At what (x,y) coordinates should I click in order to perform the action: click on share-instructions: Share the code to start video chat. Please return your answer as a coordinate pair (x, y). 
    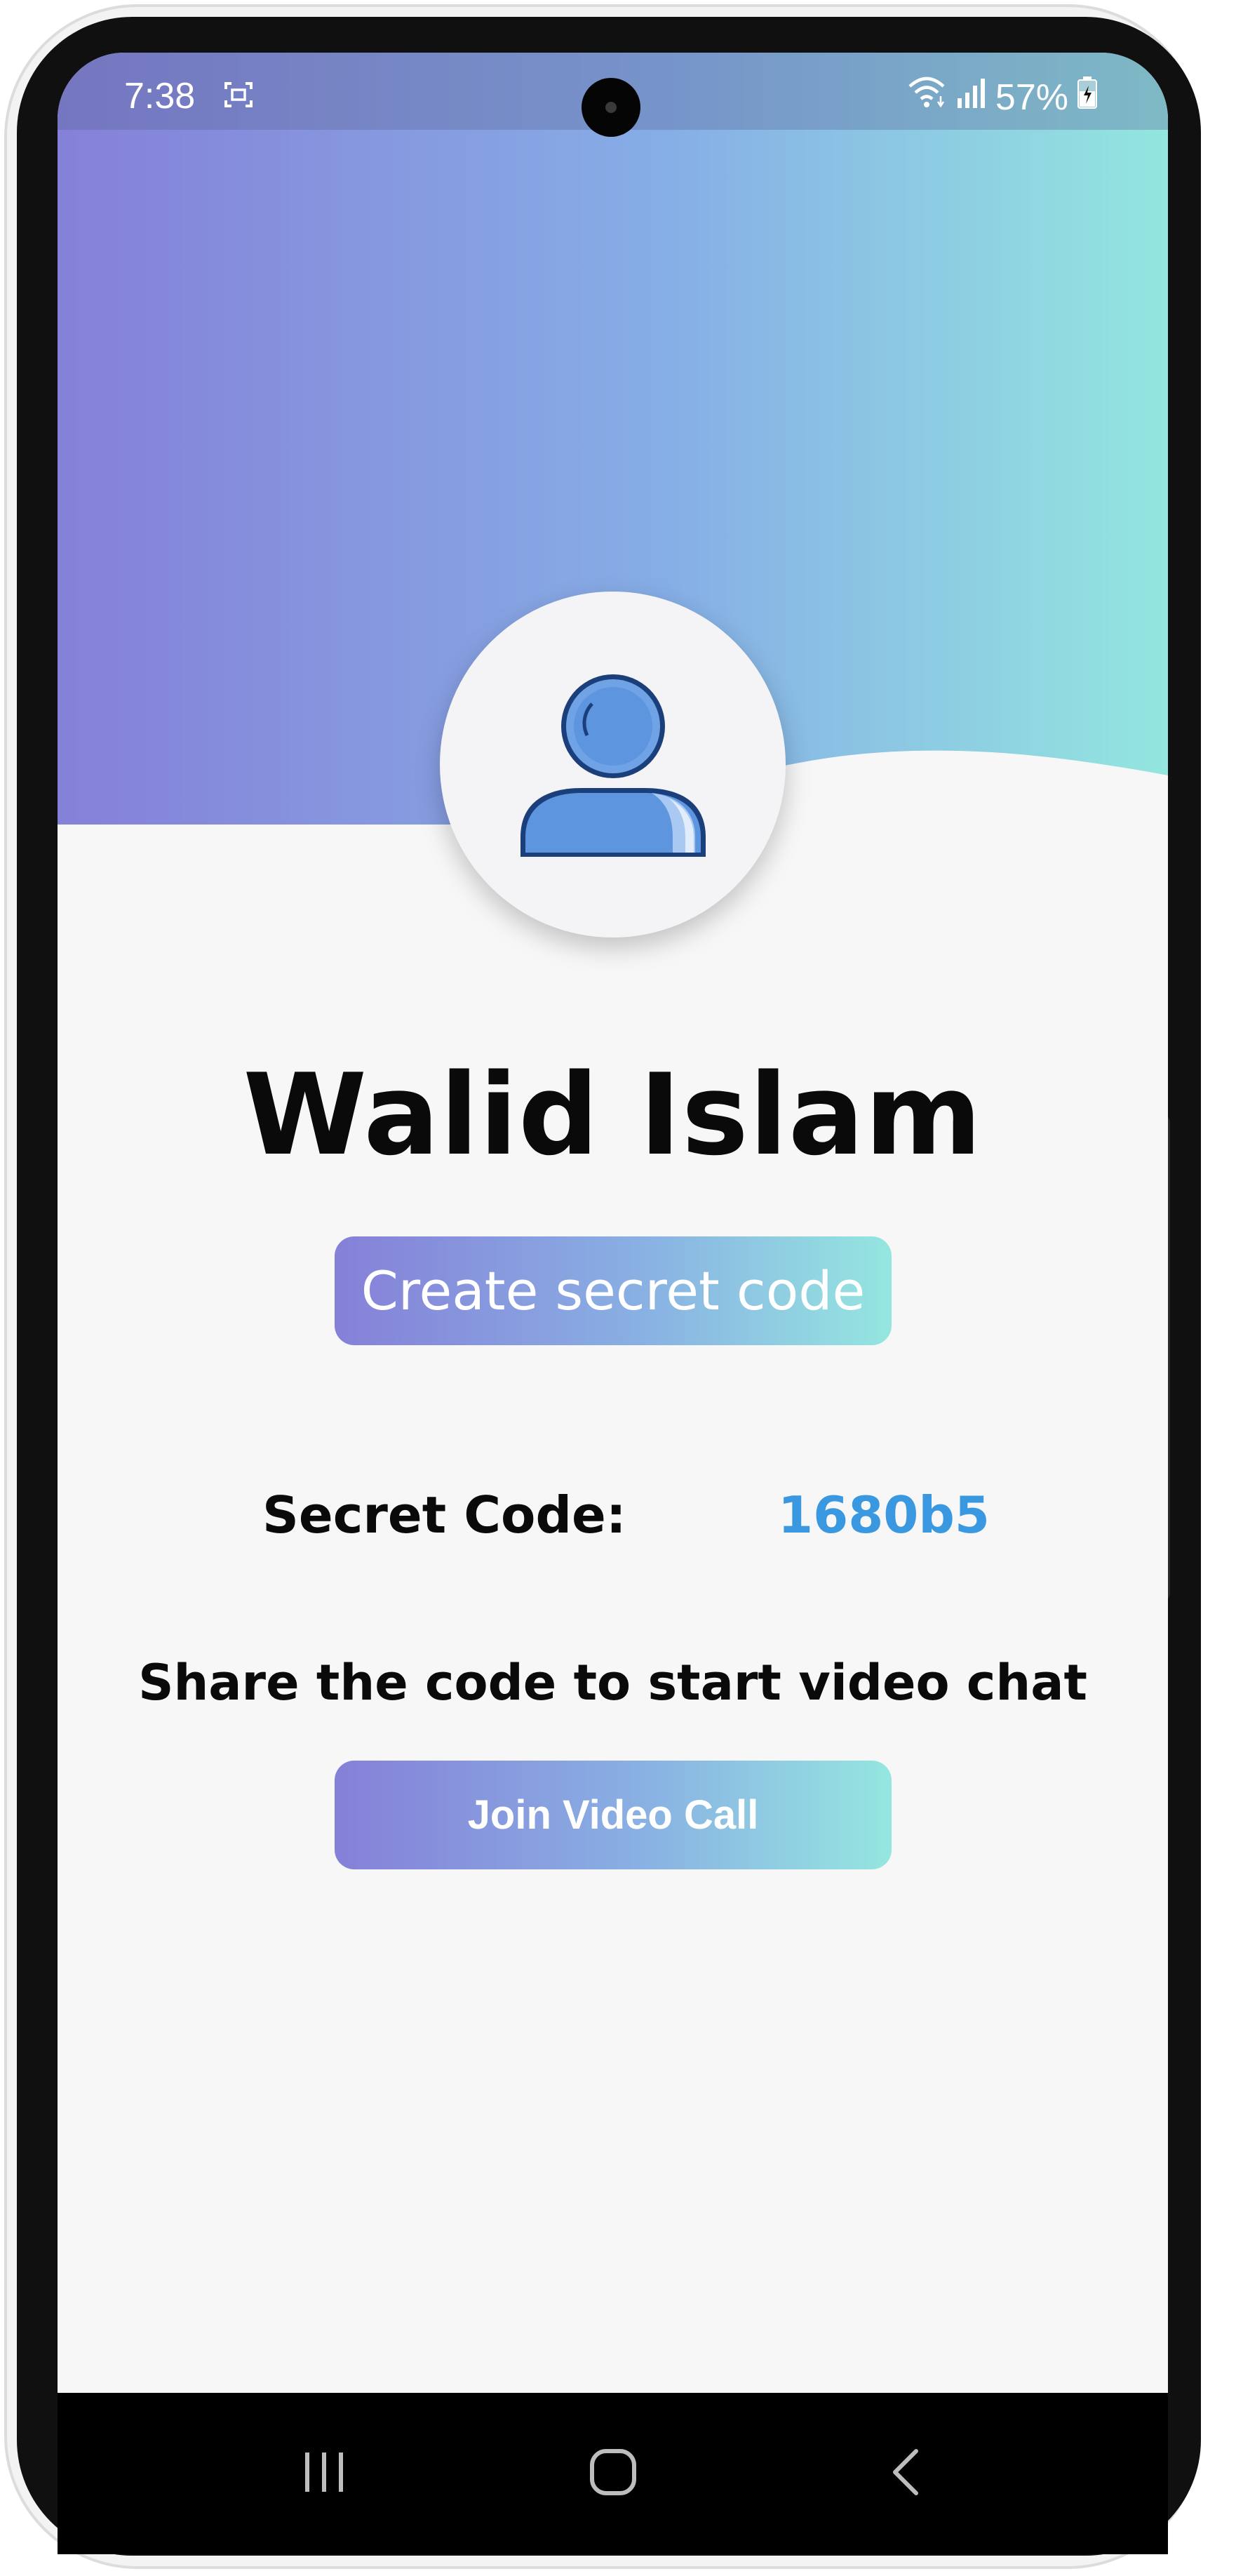
    Looking at the image, I should click on (612, 1682).